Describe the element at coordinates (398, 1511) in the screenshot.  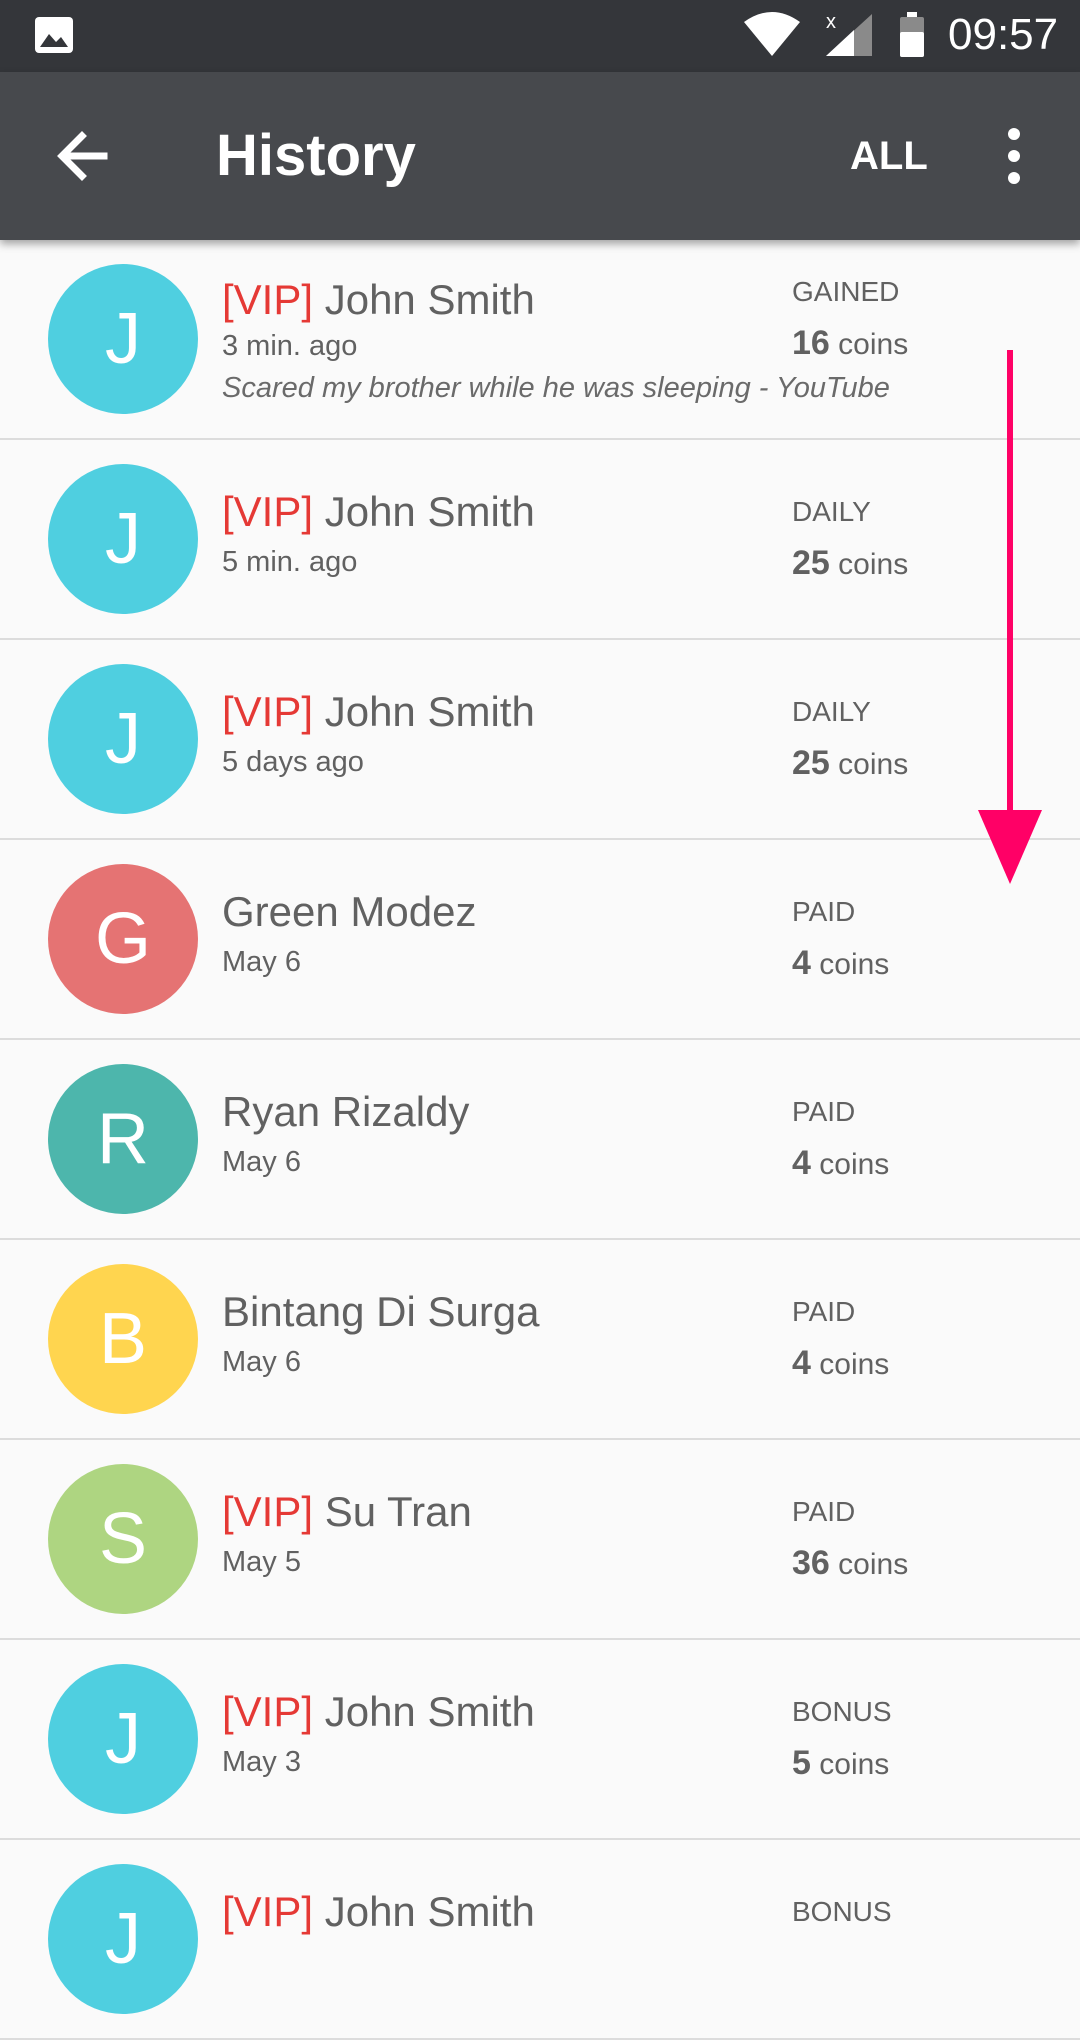
I see `user-name-text: Su Tran` at that location.